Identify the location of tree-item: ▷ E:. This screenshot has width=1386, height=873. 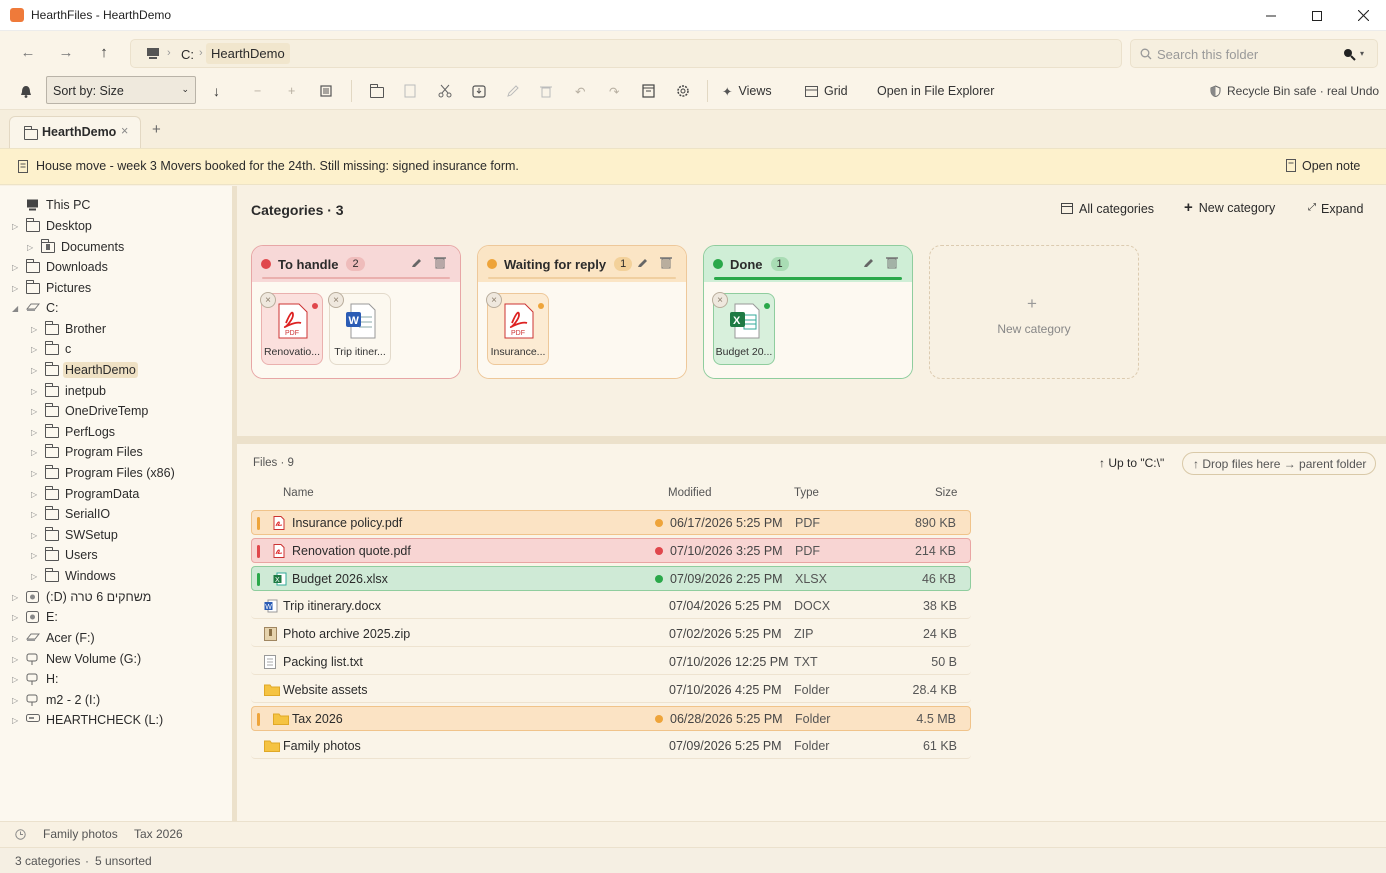
(116, 617).